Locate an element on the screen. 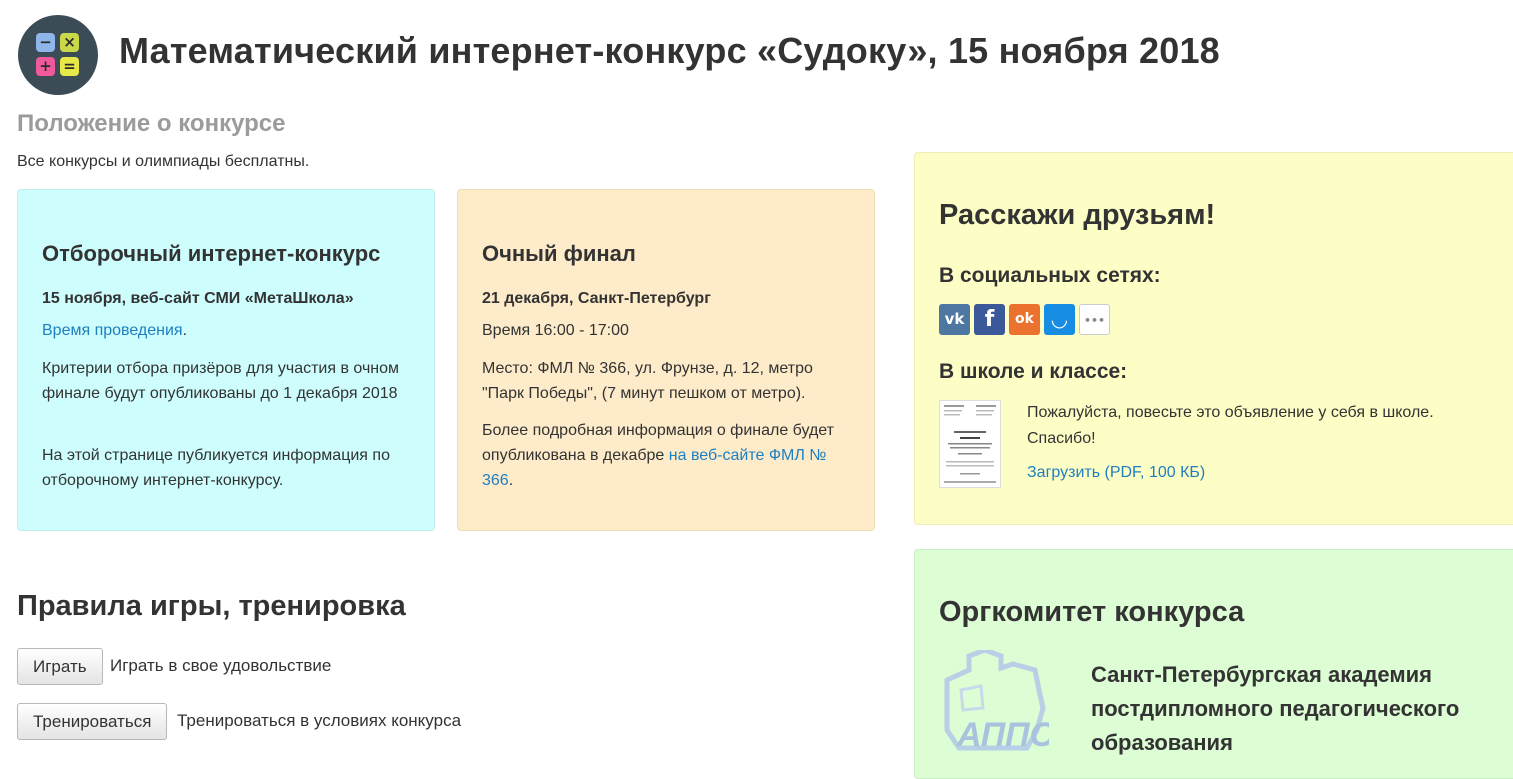  more-icon: ••• is located at coordinates (1094, 320).